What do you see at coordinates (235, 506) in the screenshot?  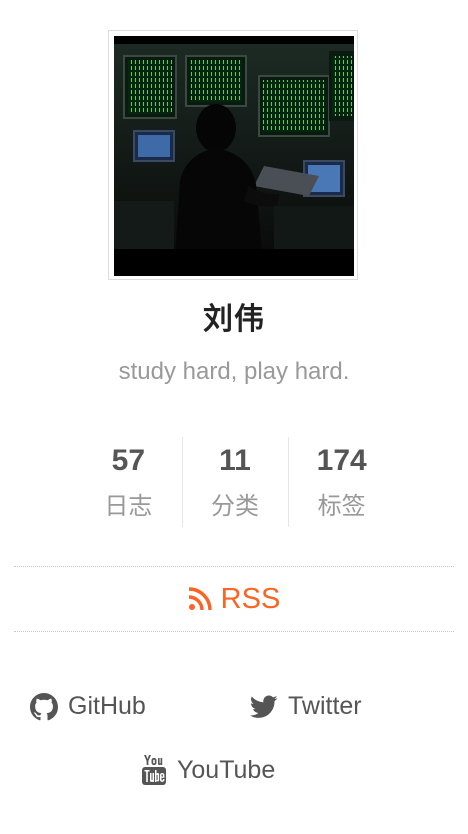 I see `stat-categories-label: 分类` at bounding box center [235, 506].